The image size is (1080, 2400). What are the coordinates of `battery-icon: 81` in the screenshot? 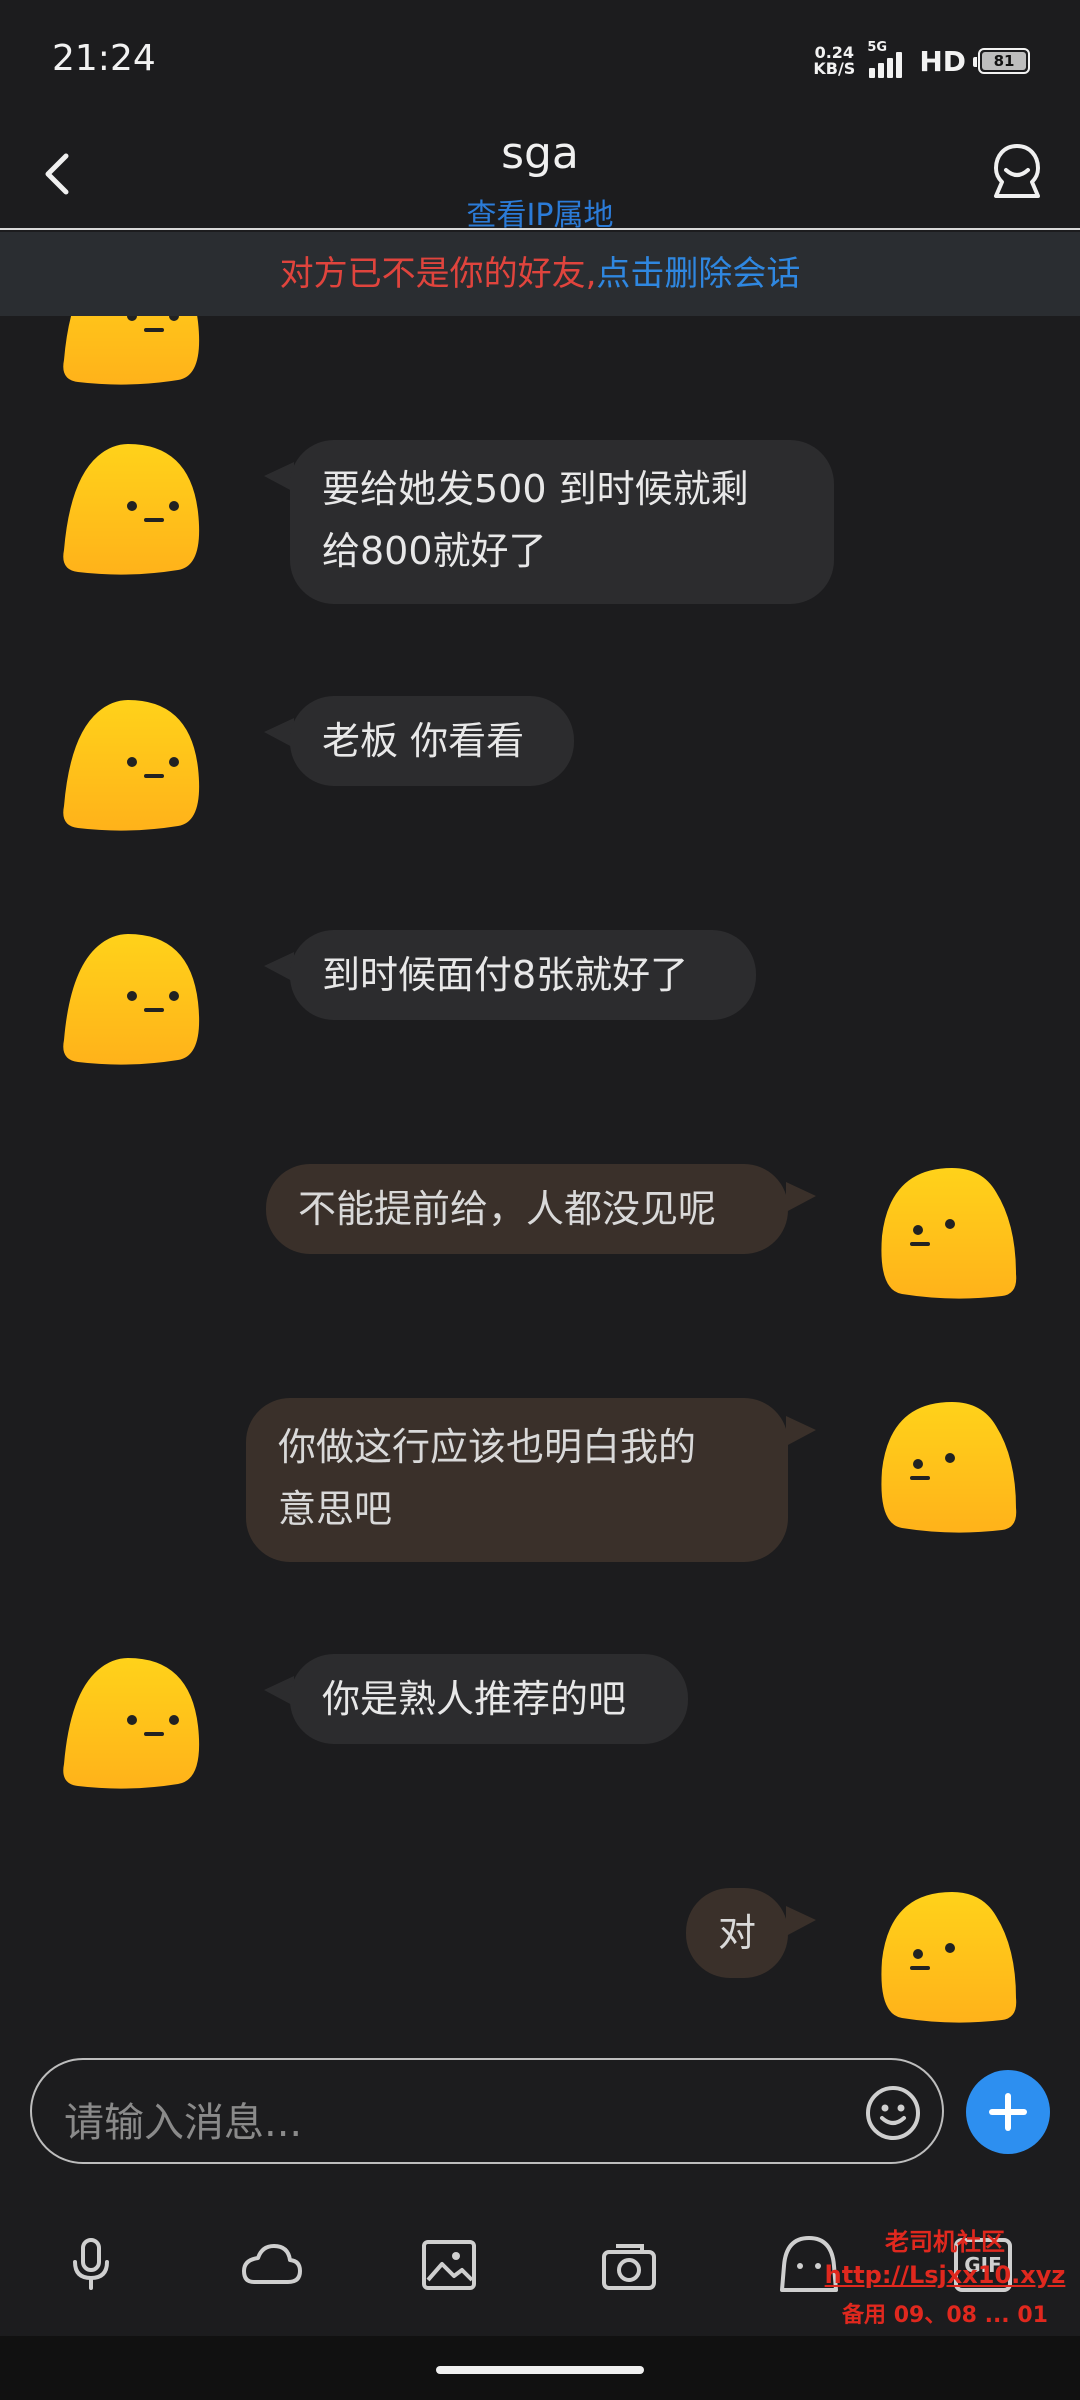 It's located at (1001, 61).